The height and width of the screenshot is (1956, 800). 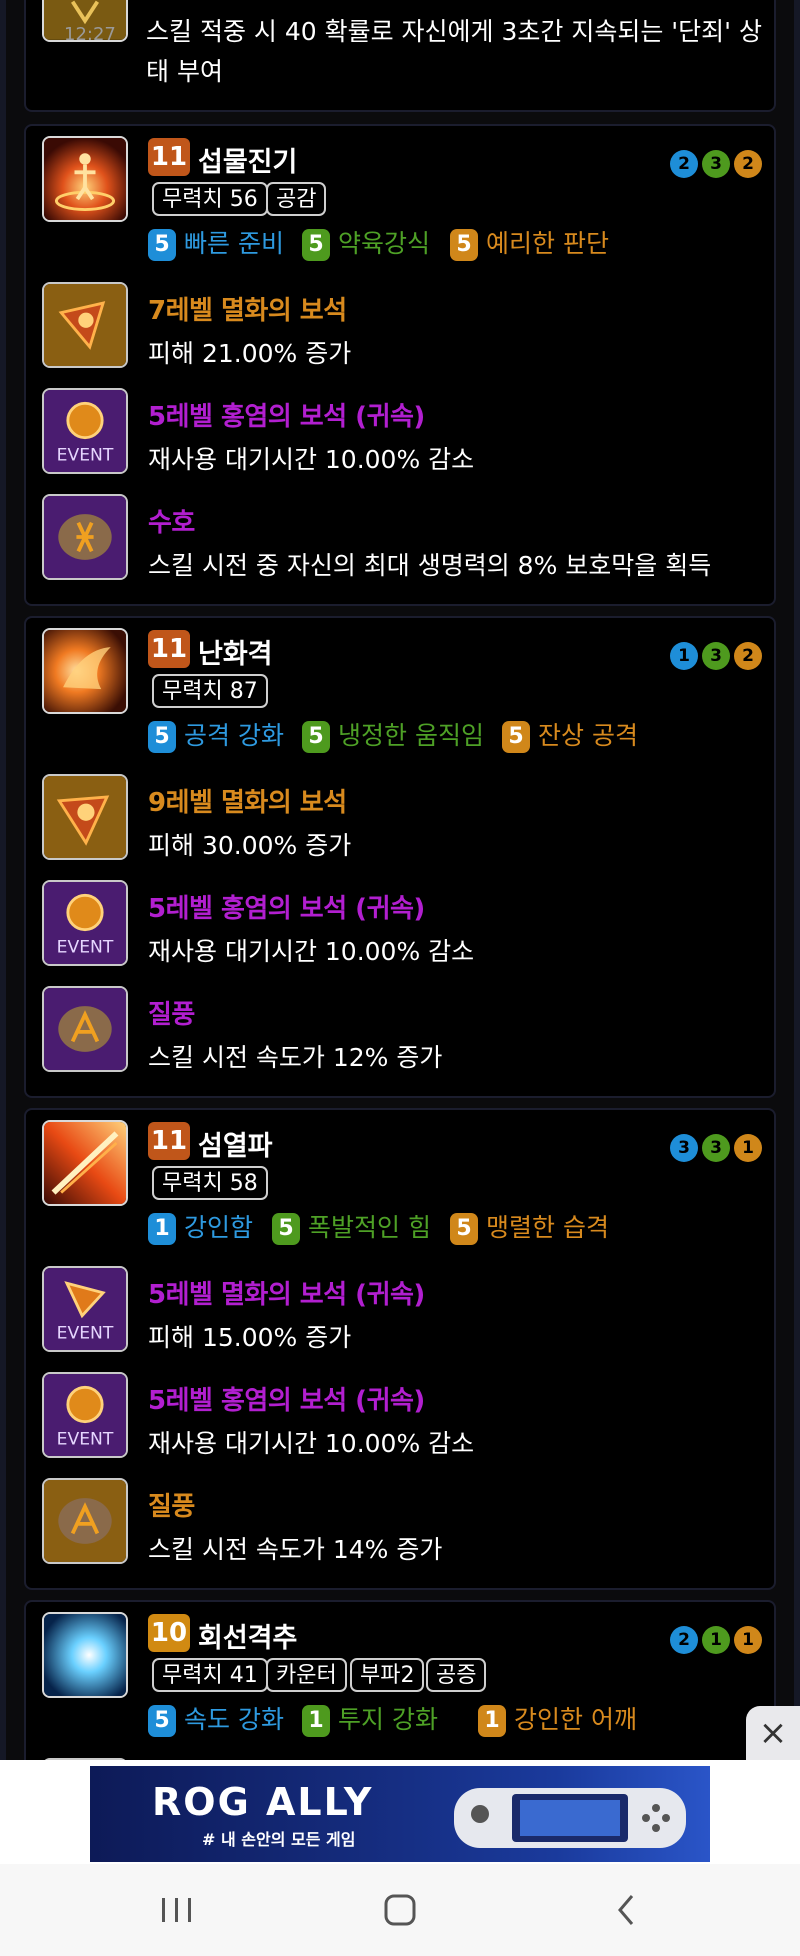 I want to click on tripod-2: 1 투지 강화, so click(x=370, y=1718).